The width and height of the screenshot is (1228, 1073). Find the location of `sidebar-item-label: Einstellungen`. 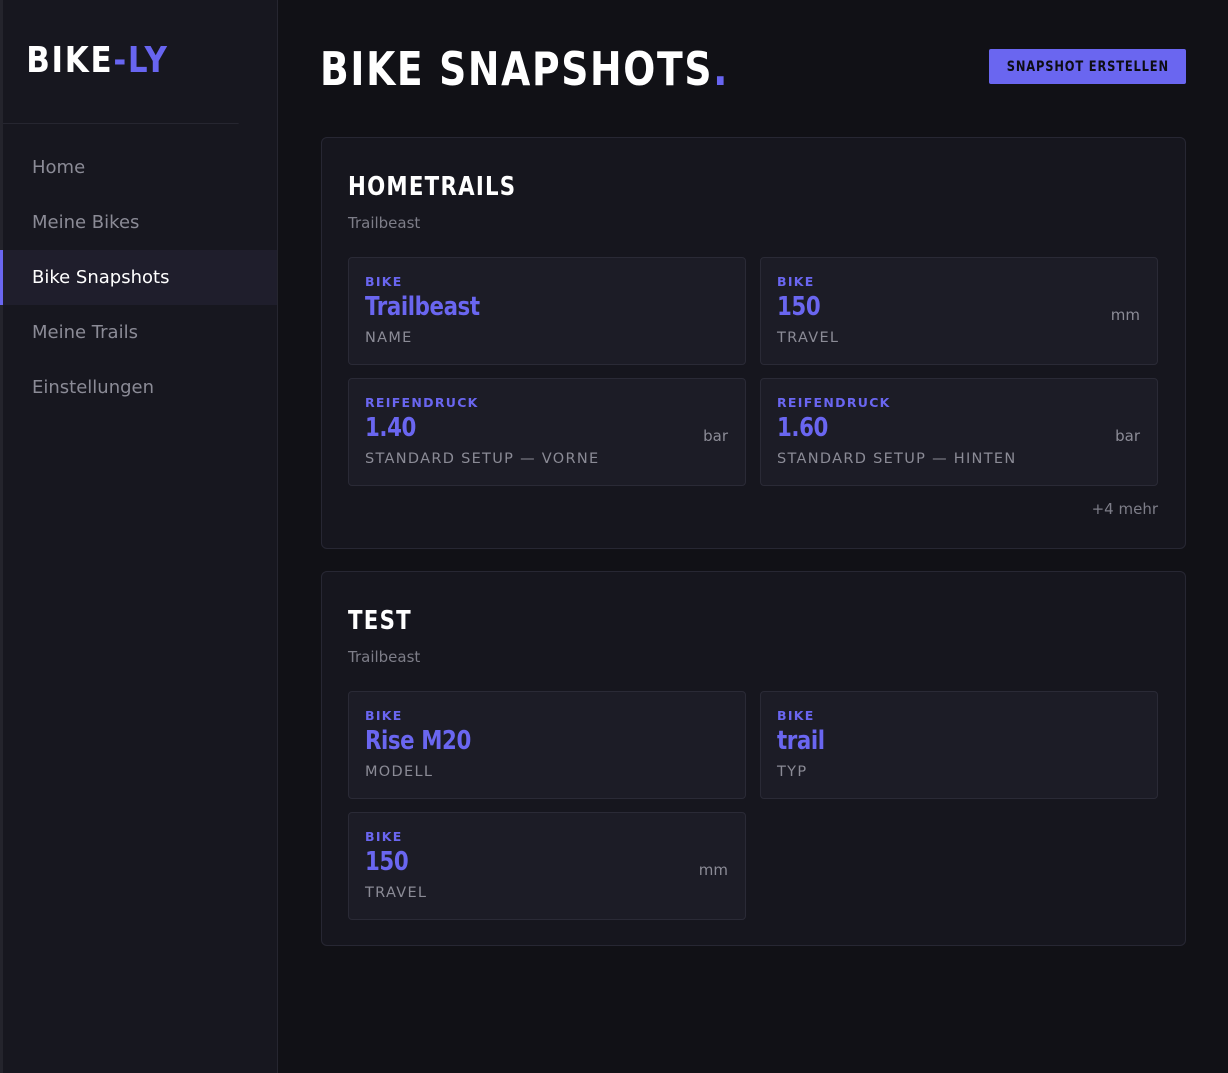

sidebar-item-label: Einstellungen is located at coordinates (93, 387).